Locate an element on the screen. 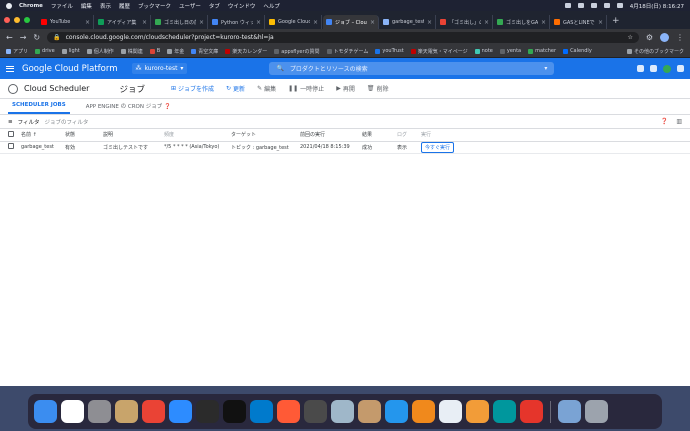  user-avatar is located at coordinates (667, 68).